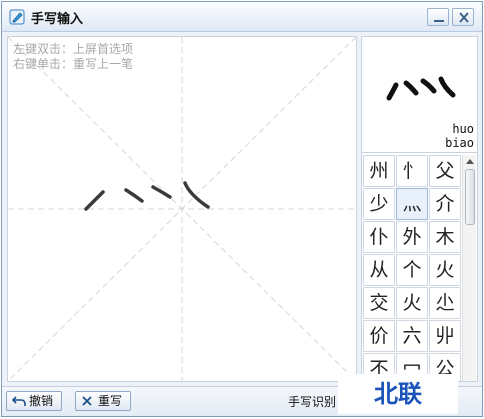 The height and width of the screenshot is (419, 484). Describe the element at coordinates (412, 336) in the screenshot. I see `candidate-cell: 六` at that location.